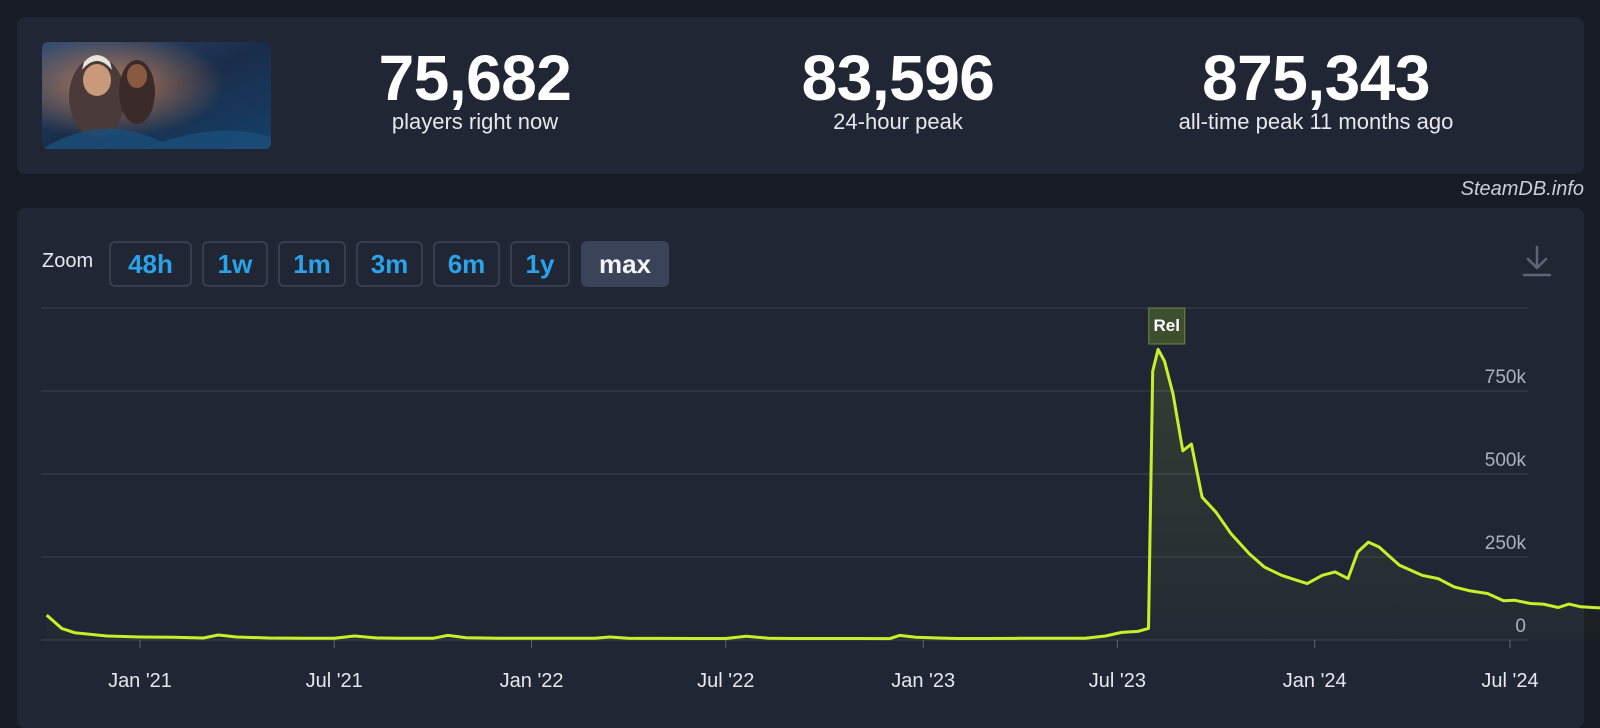 Image resolution: width=1600 pixels, height=728 pixels. What do you see at coordinates (923, 681) in the screenshot?
I see `x-tick-label: Jan '23` at bounding box center [923, 681].